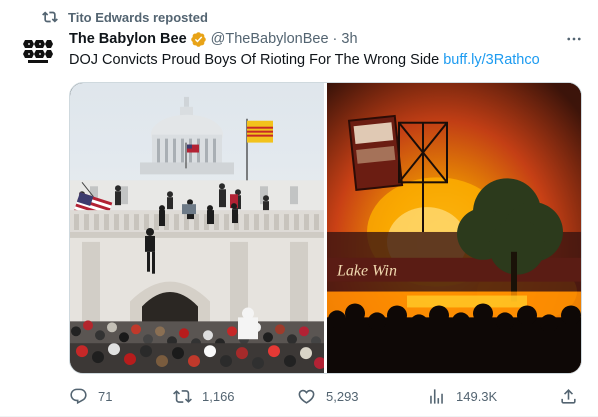  What do you see at coordinates (568, 396) in the screenshot?
I see `share-icon` at bounding box center [568, 396].